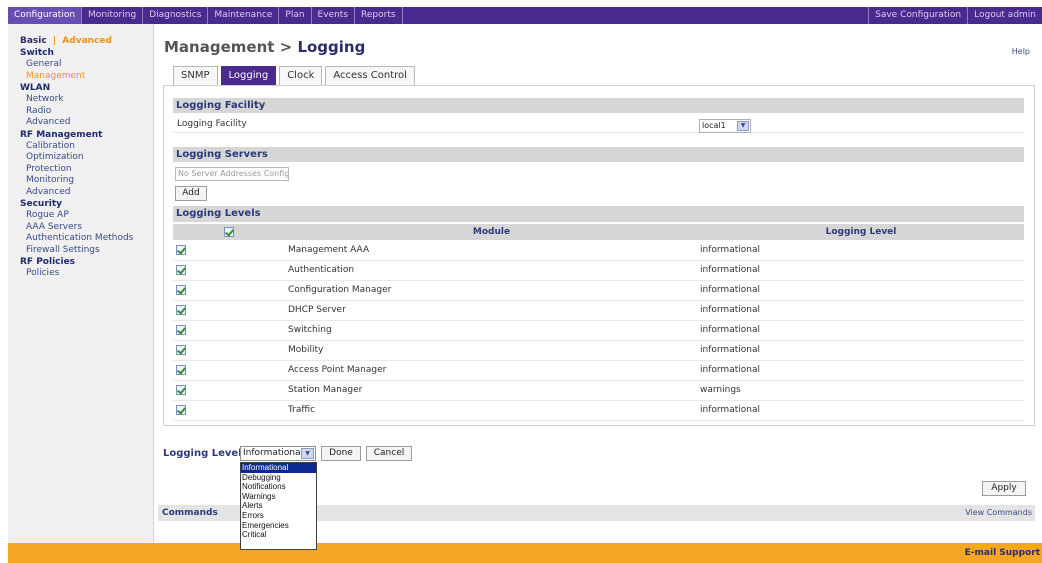 This screenshot has height=563, width=1042. Describe the element at coordinates (370, 75) in the screenshot. I see `tab-access-control: Access Control` at that location.